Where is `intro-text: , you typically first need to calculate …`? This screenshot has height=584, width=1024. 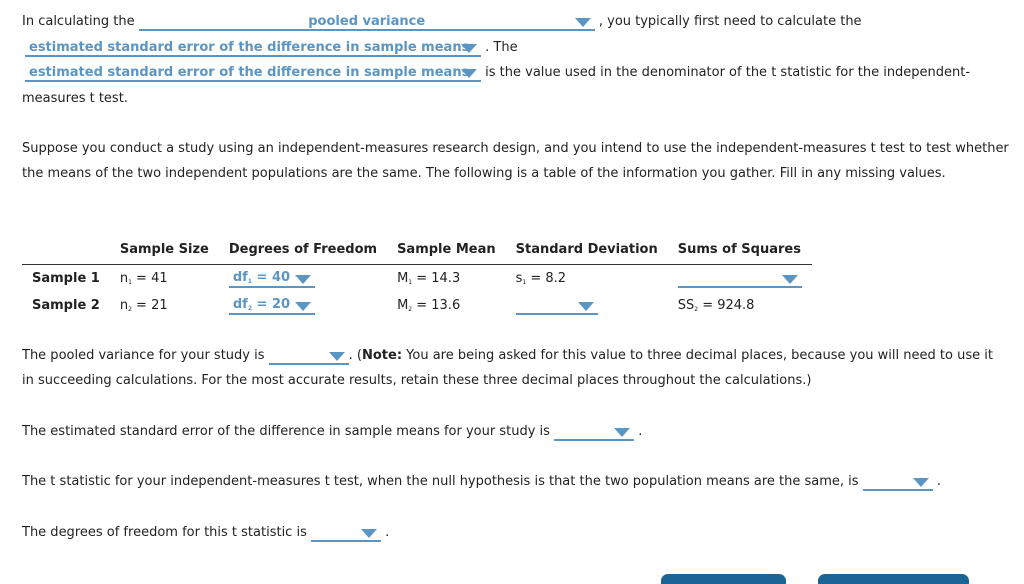 intro-text: , you typically first need to calculate … is located at coordinates (730, 21).